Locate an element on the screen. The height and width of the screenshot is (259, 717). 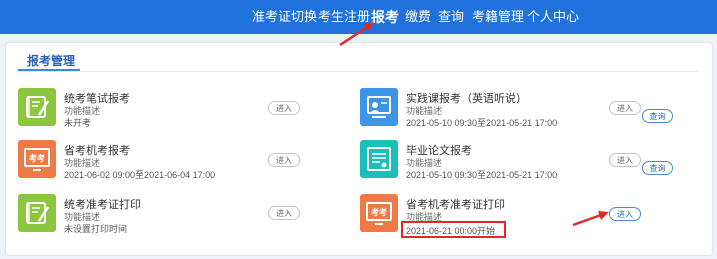
card-info: 2021-06-02 09:00至2021-06-04 17:00 is located at coordinates (140, 175).